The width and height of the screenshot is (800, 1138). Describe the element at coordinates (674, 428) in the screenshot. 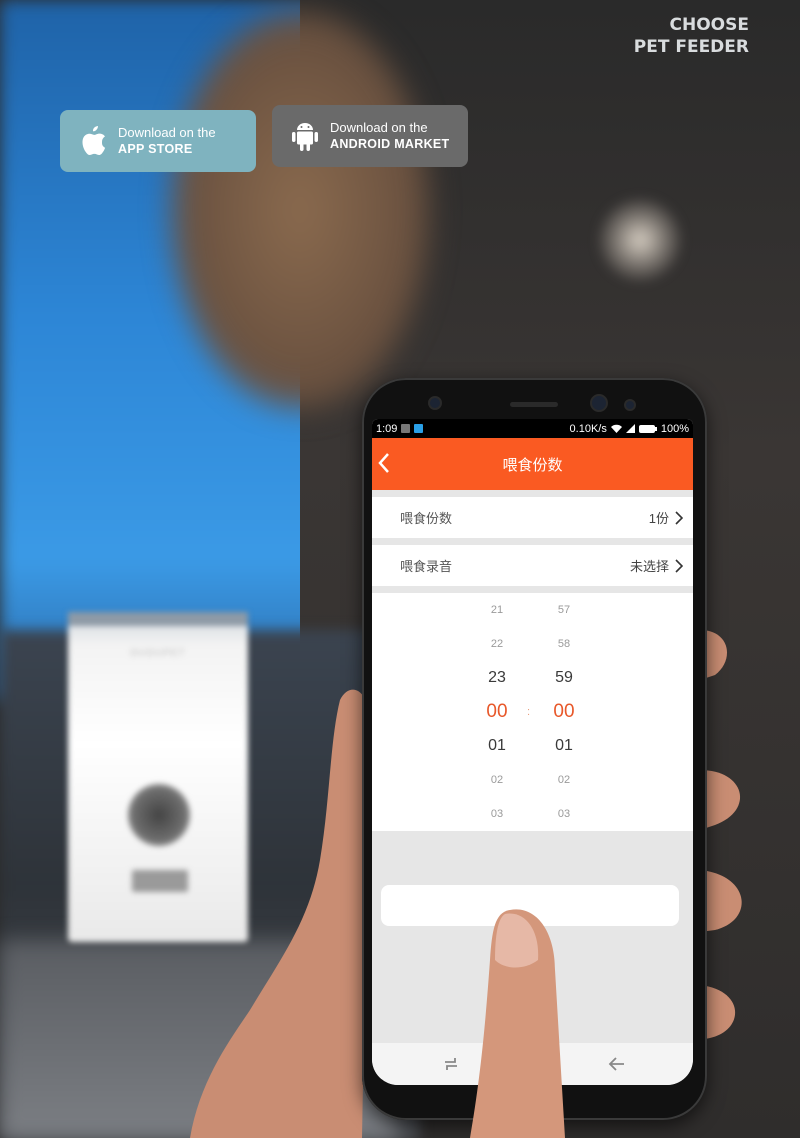

I see `battery-percent: 100%` at that location.